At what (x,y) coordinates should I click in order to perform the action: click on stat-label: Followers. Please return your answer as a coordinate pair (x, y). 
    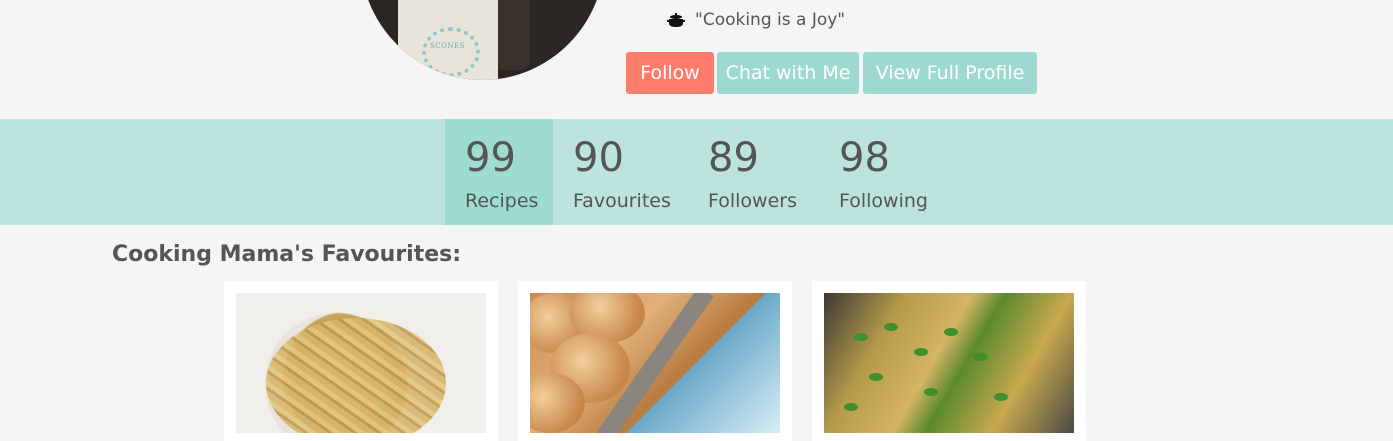
    Looking at the image, I should click on (752, 201).